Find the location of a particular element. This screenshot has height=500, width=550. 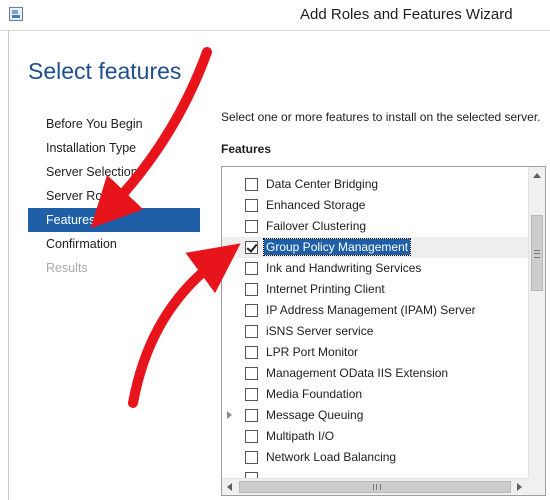

horizontal-scrollbar is located at coordinates (375, 486).